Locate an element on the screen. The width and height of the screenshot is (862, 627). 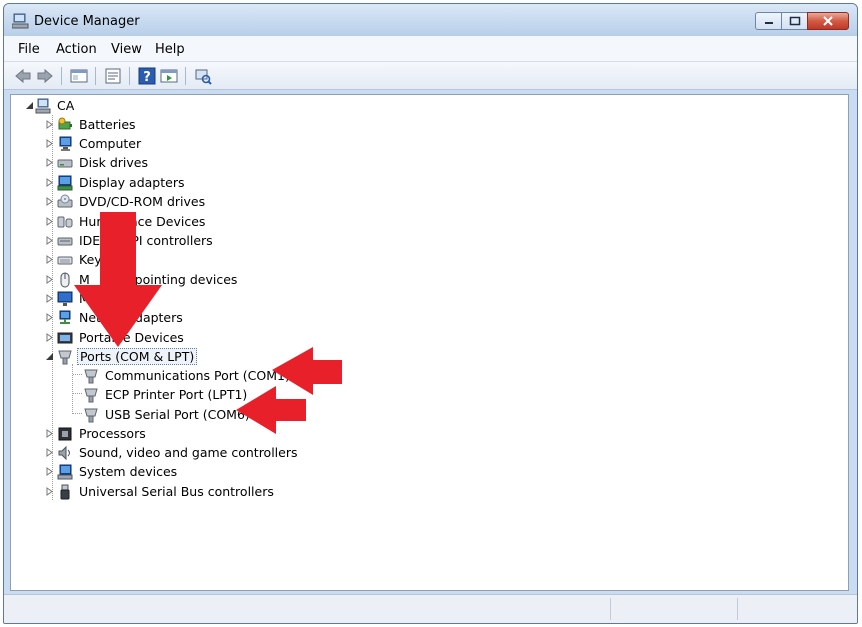
tree-item-processors: Processors is located at coordinates (102, 433).